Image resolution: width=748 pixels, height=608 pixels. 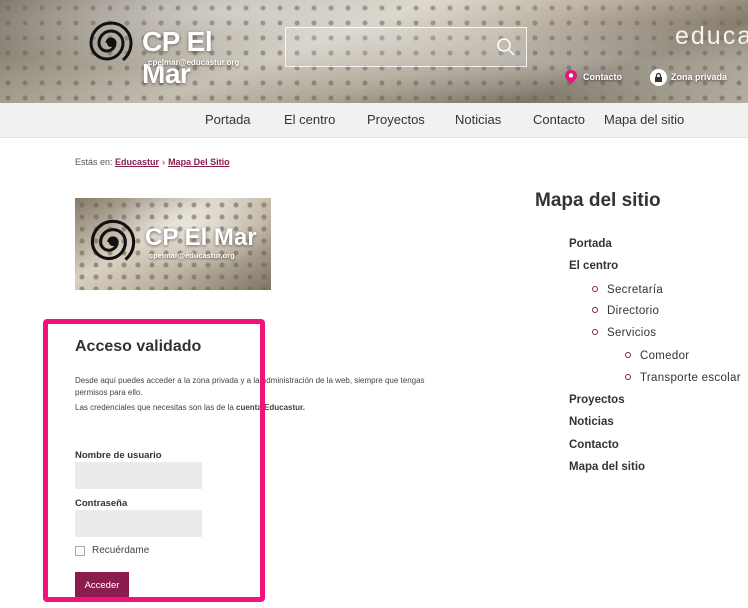 I want to click on nav-item-el-centro: El centro, so click(x=309, y=119).